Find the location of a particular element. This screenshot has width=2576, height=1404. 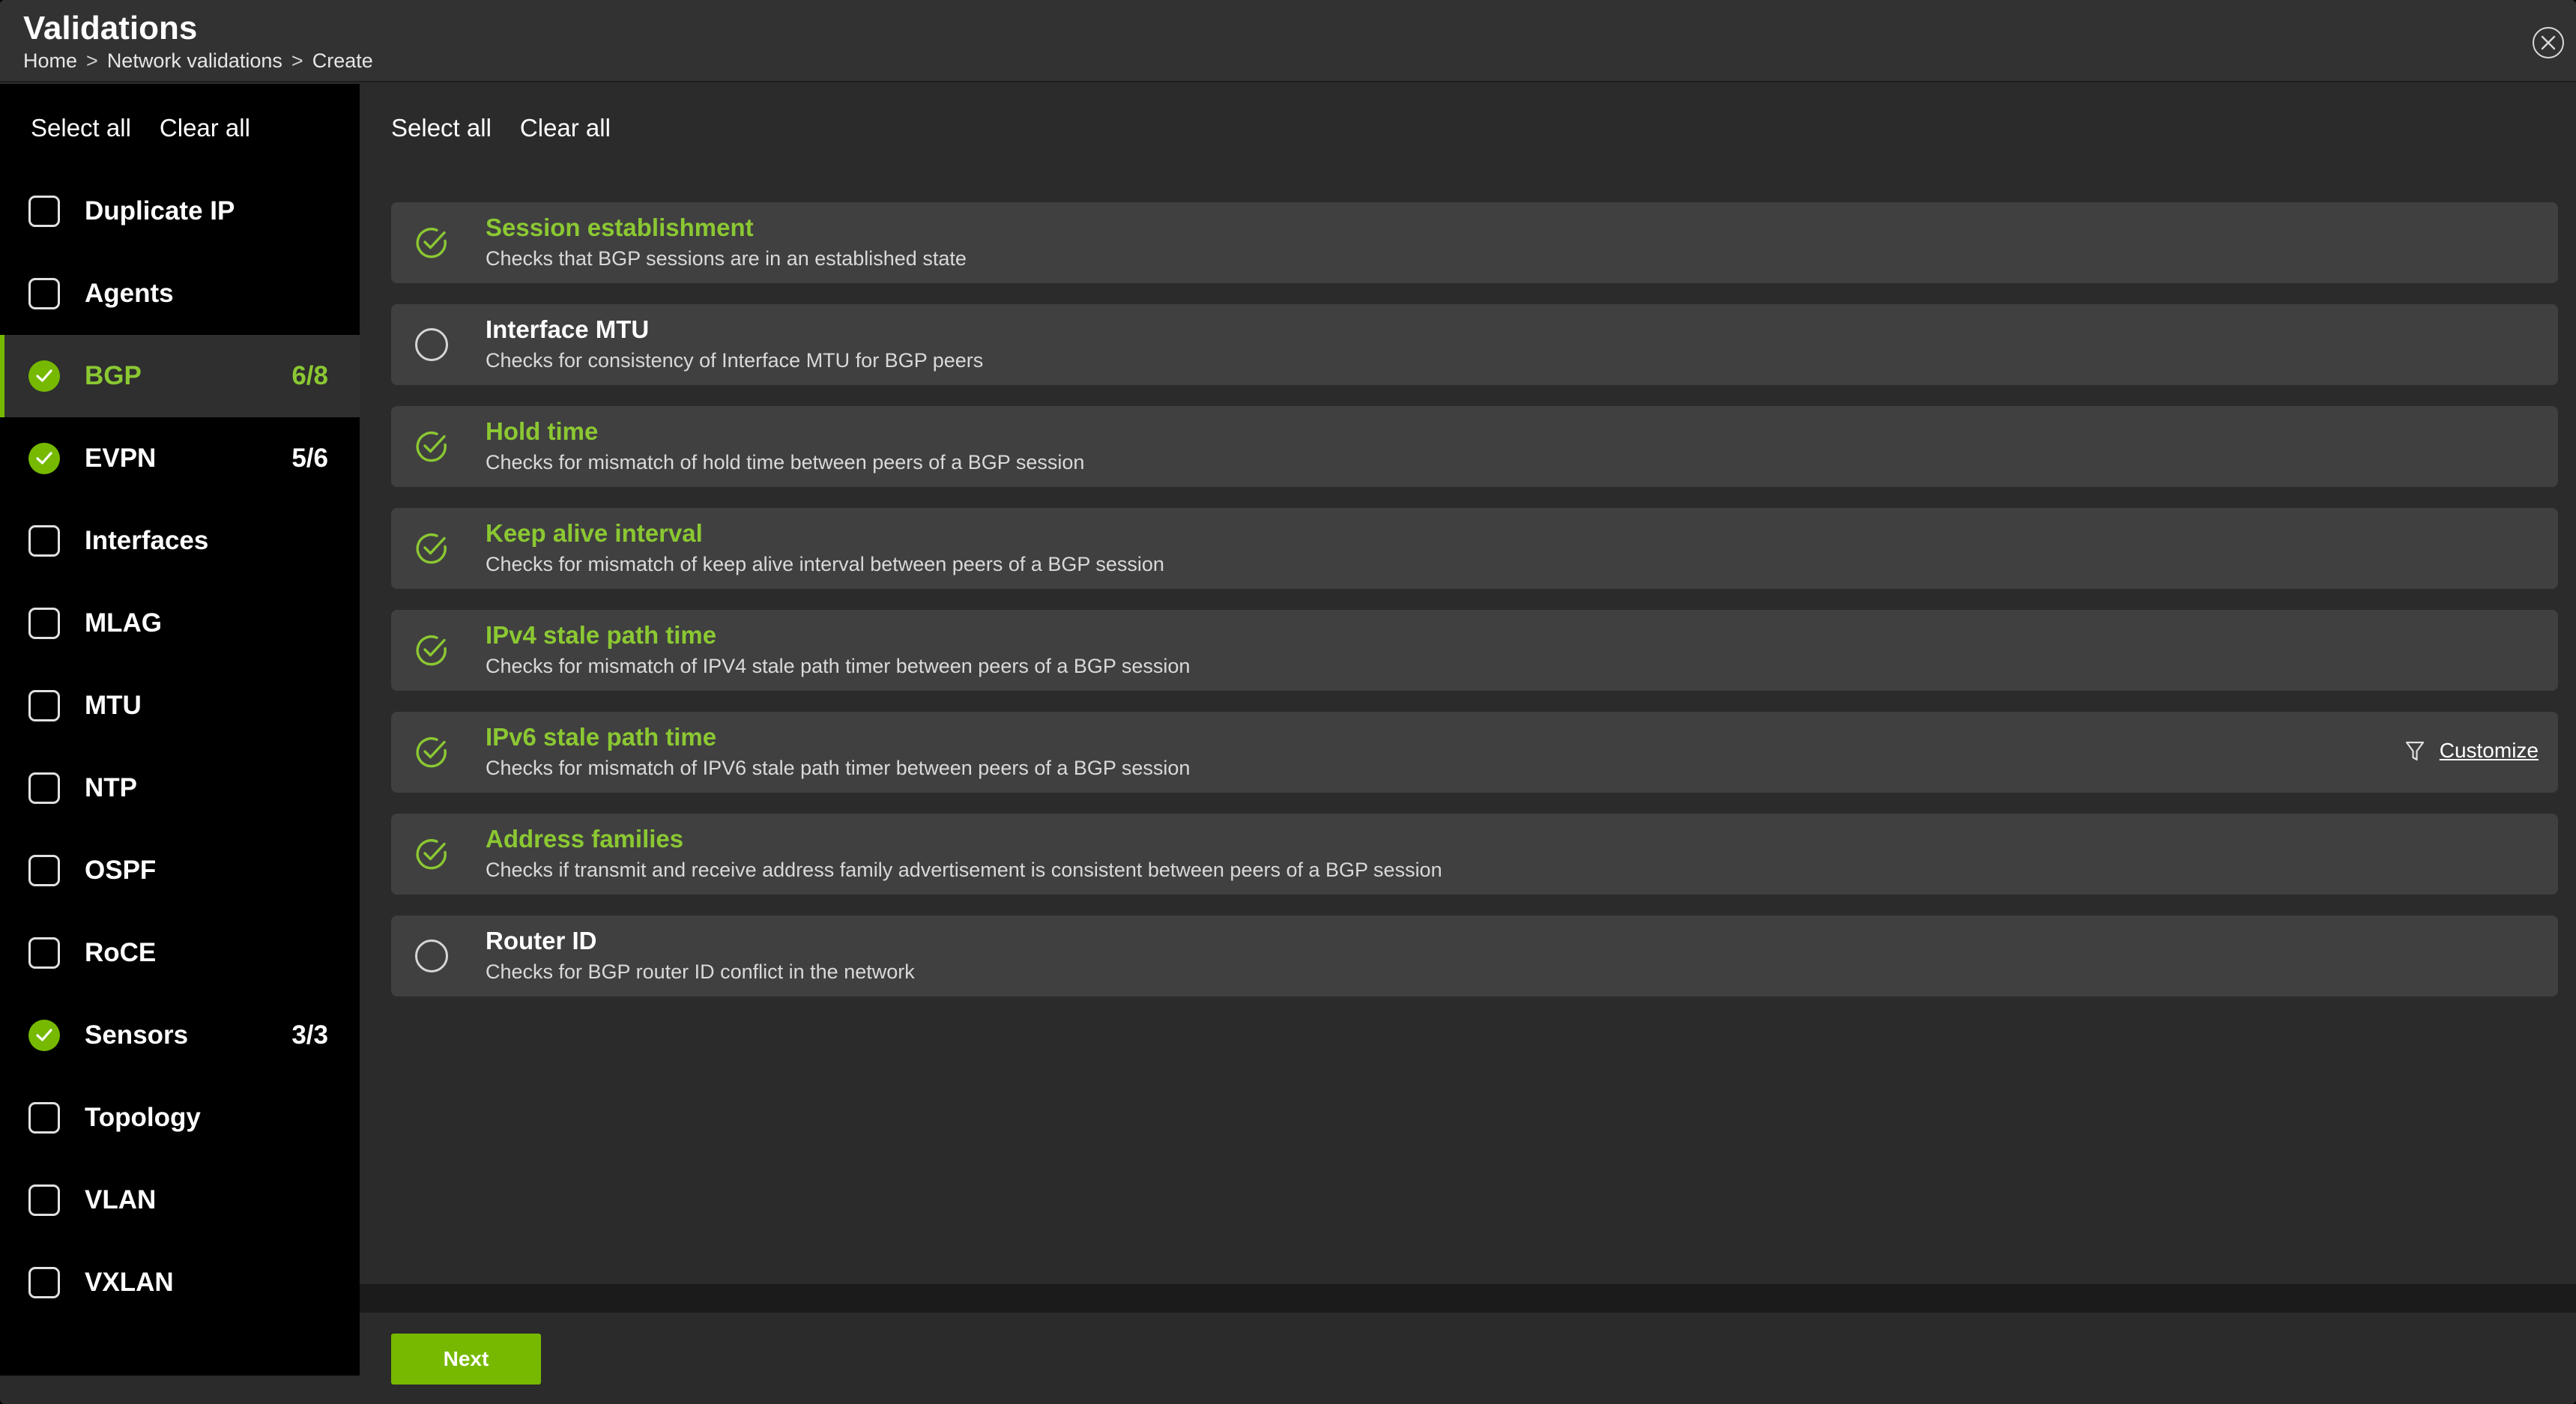

sidebar-item-label: Sensors is located at coordinates (137, 1035).